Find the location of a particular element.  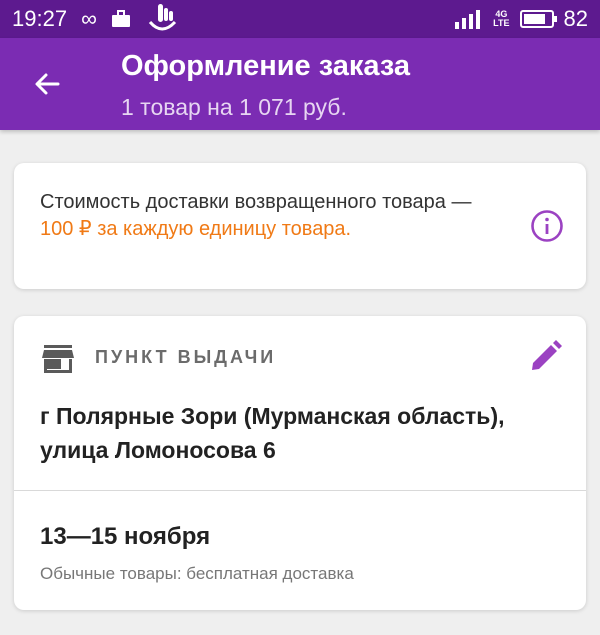

page-title: Оформление заказа is located at coordinates (266, 66).